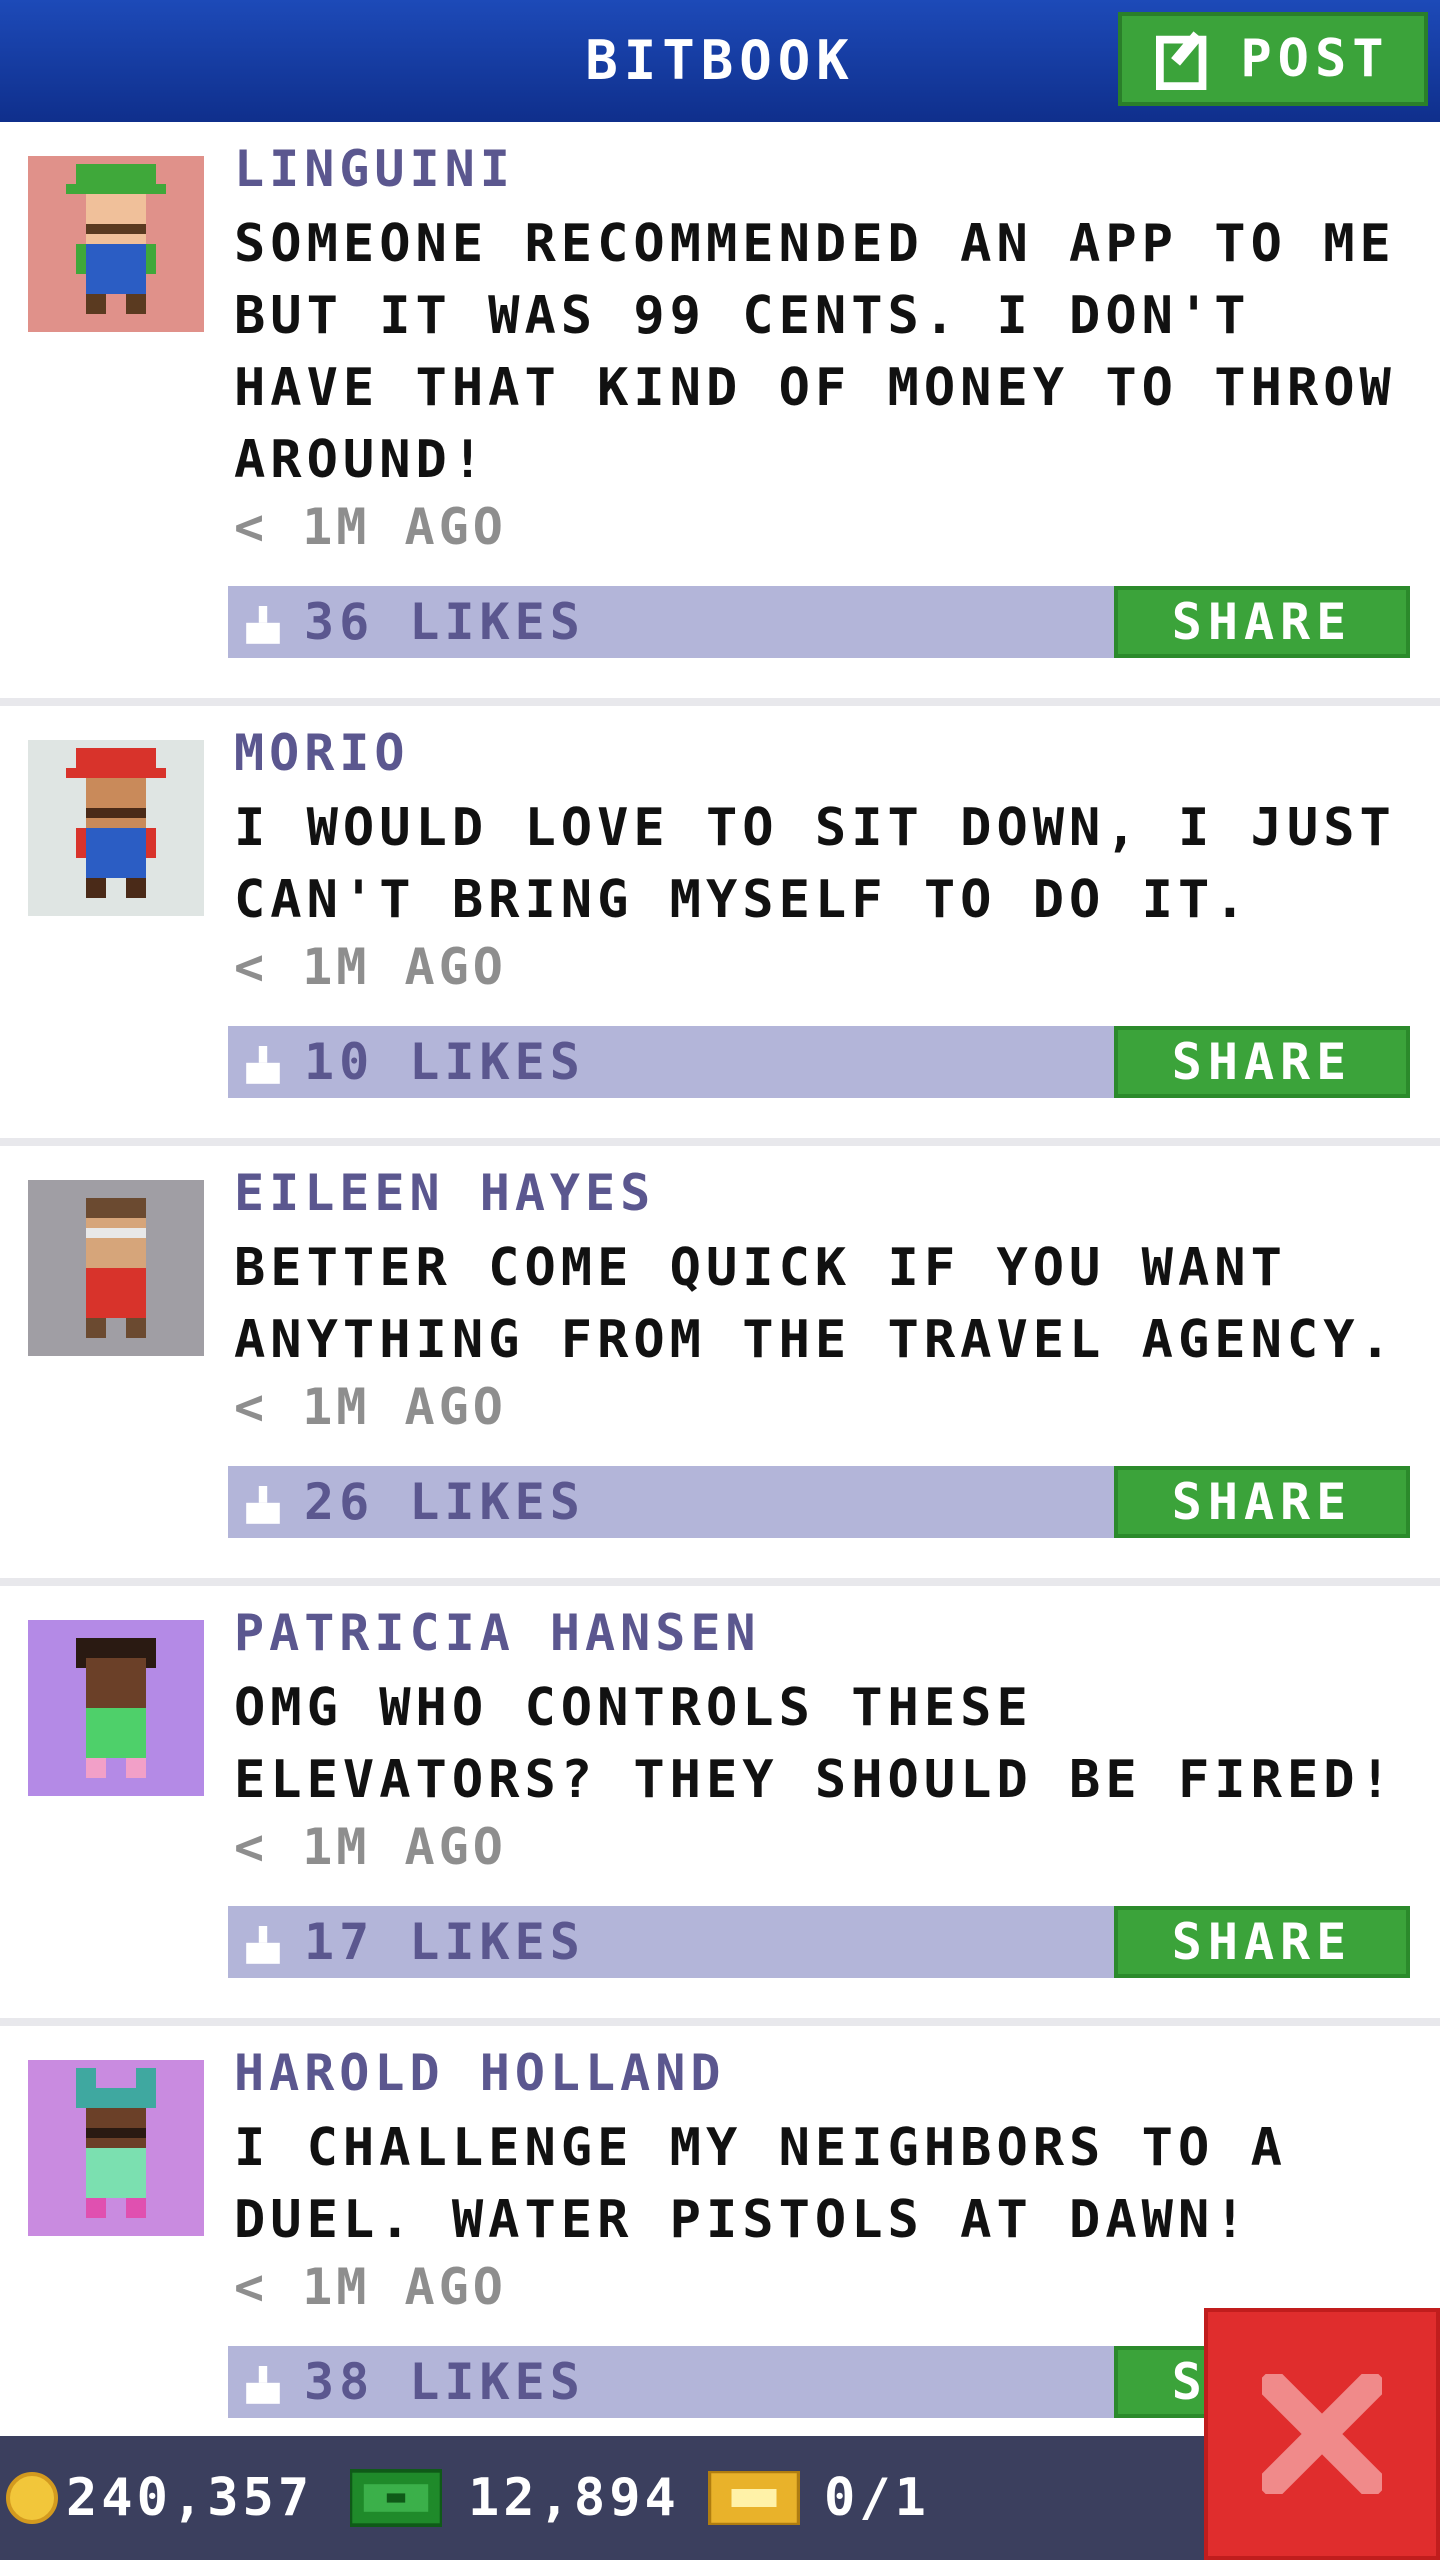 The image size is (1440, 2560). I want to click on coins-stat: 240,357, so click(159, 2498).